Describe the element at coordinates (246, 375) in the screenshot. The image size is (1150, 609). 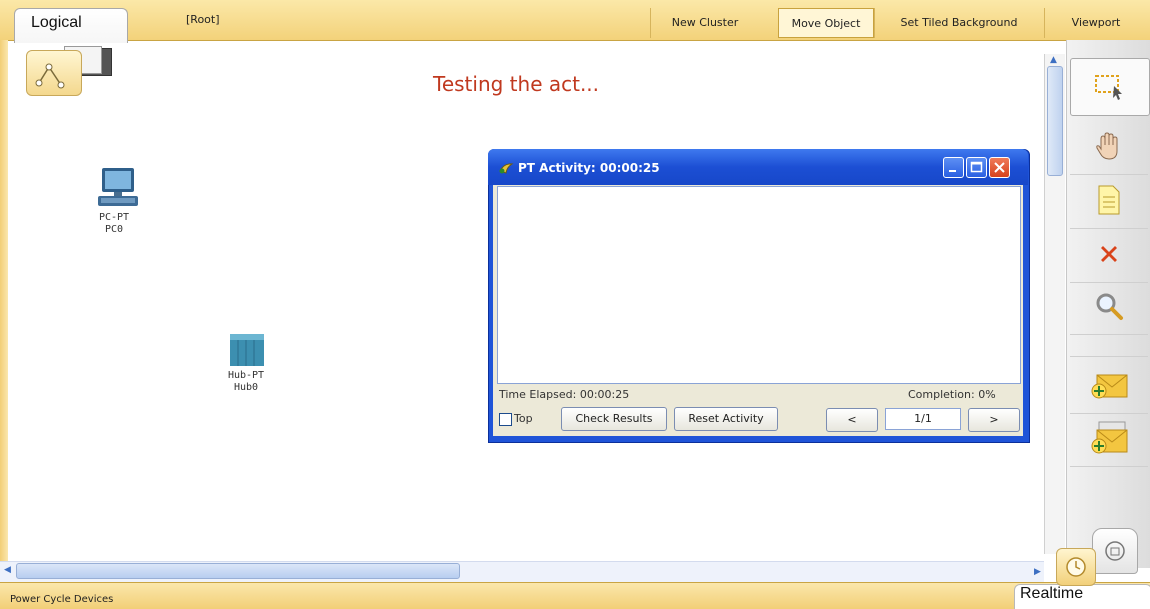
I see `hub0-type-label: Hub-PT` at that location.